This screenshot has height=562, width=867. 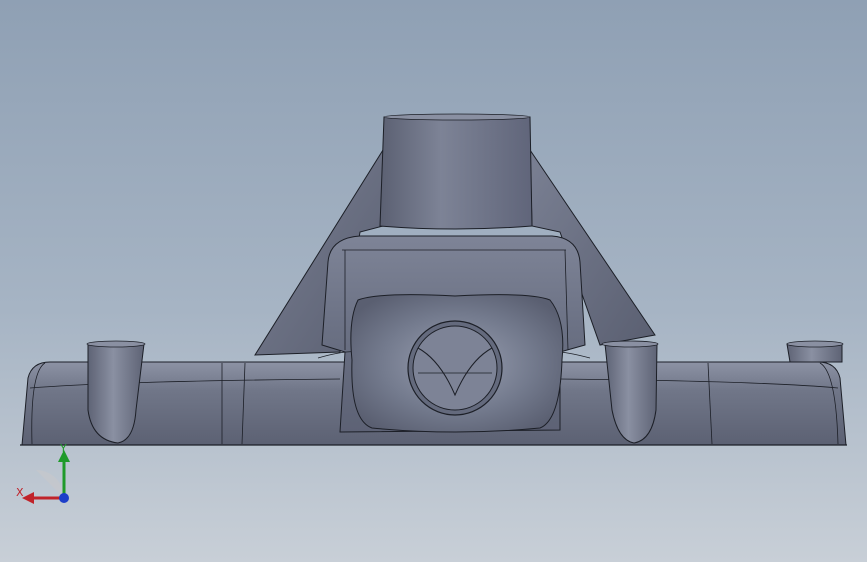 I want to click on y-axis-label: Y, so click(x=63, y=448).